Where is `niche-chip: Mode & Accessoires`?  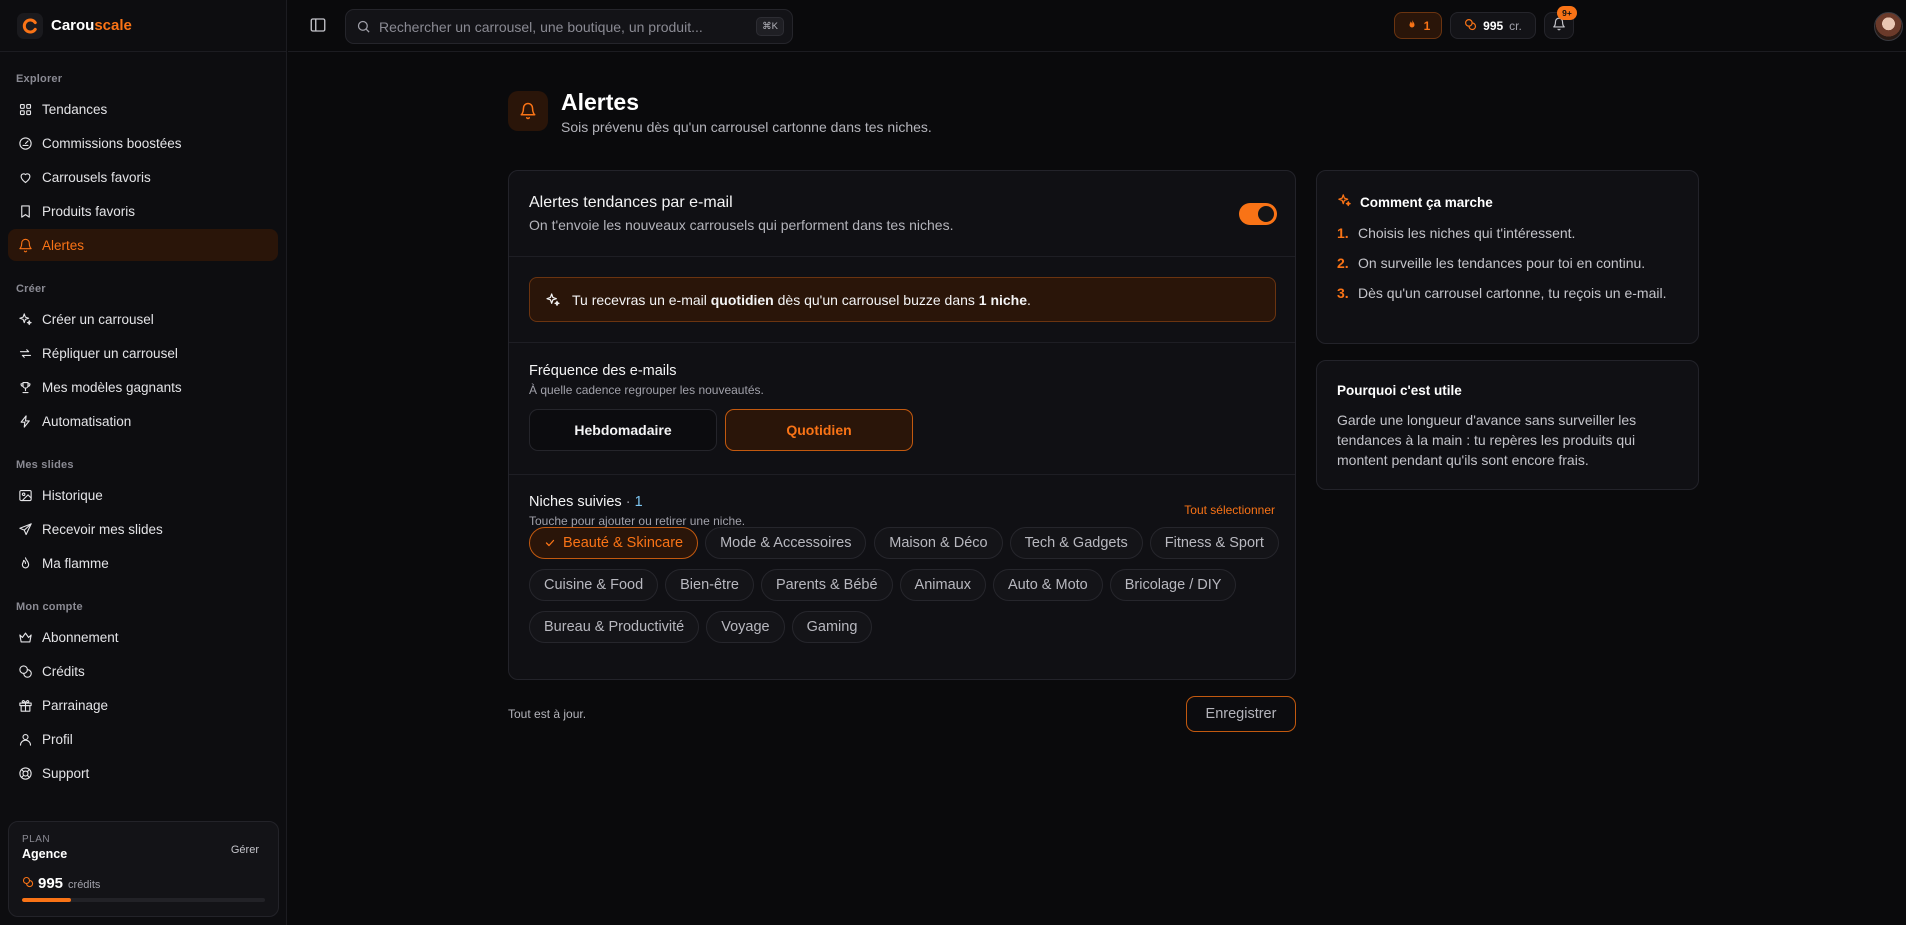
niche-chip: Mode & Accessoires is located at coordinates (786, 543).